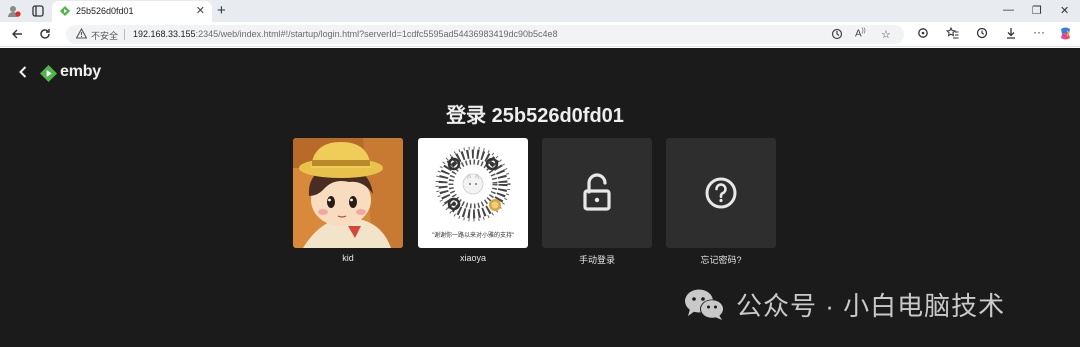 The width and height of the screenshot is (1080, 347). I want to click on more-menu-icon: ···, so click(1039, 32).